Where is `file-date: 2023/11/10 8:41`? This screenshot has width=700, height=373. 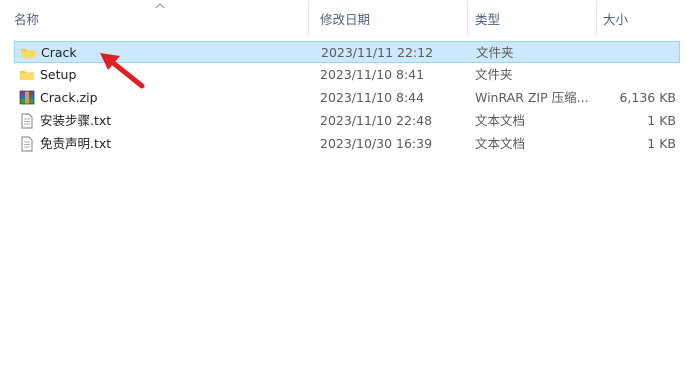 file-date: 2023/11/10 8:41 is located at coordinates (372, 74).